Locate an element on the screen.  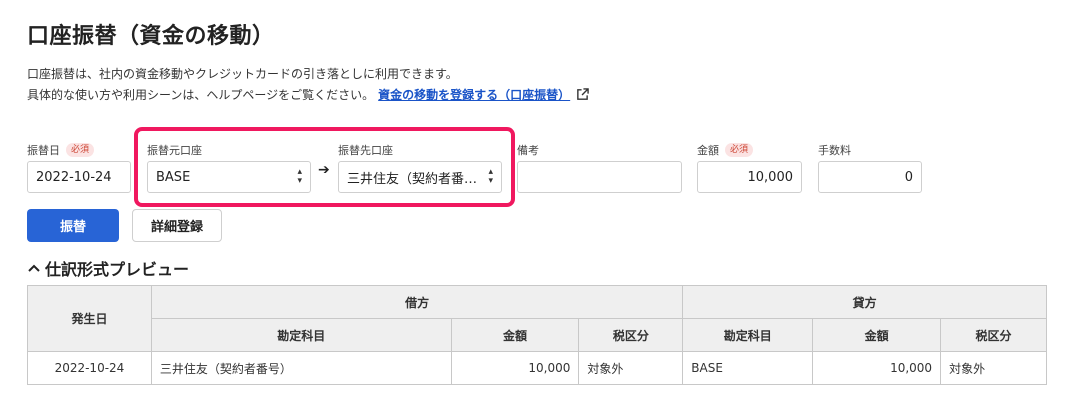
header-credit-amount: 金額 is located at coordinates (877, 335).